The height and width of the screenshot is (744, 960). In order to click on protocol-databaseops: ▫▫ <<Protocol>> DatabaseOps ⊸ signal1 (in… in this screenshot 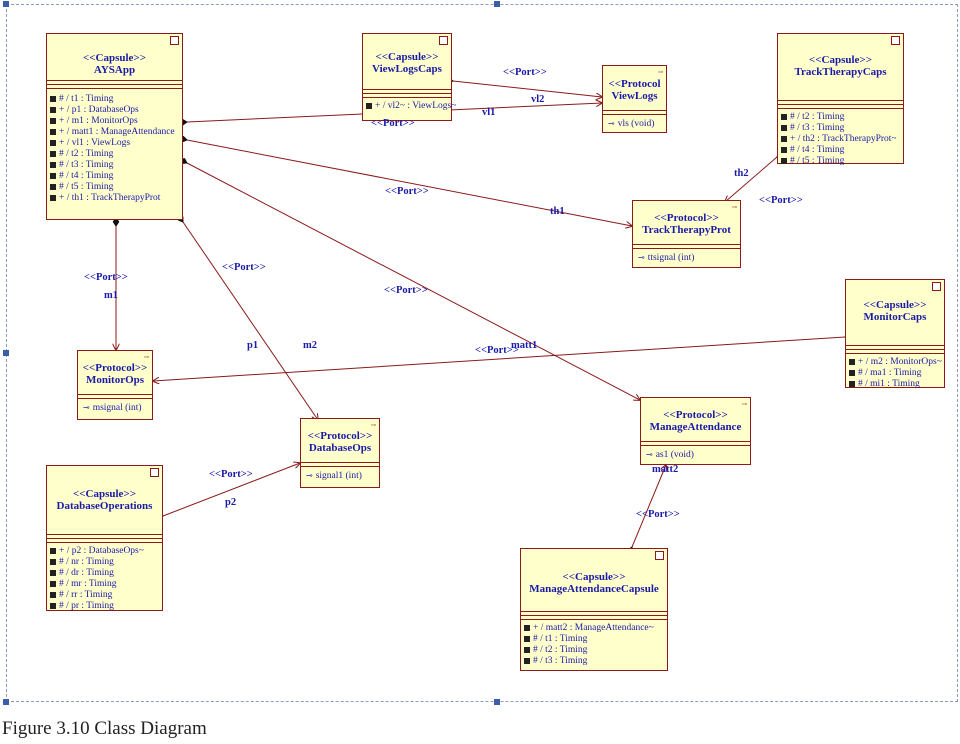, I will do `click(340, 453)`.